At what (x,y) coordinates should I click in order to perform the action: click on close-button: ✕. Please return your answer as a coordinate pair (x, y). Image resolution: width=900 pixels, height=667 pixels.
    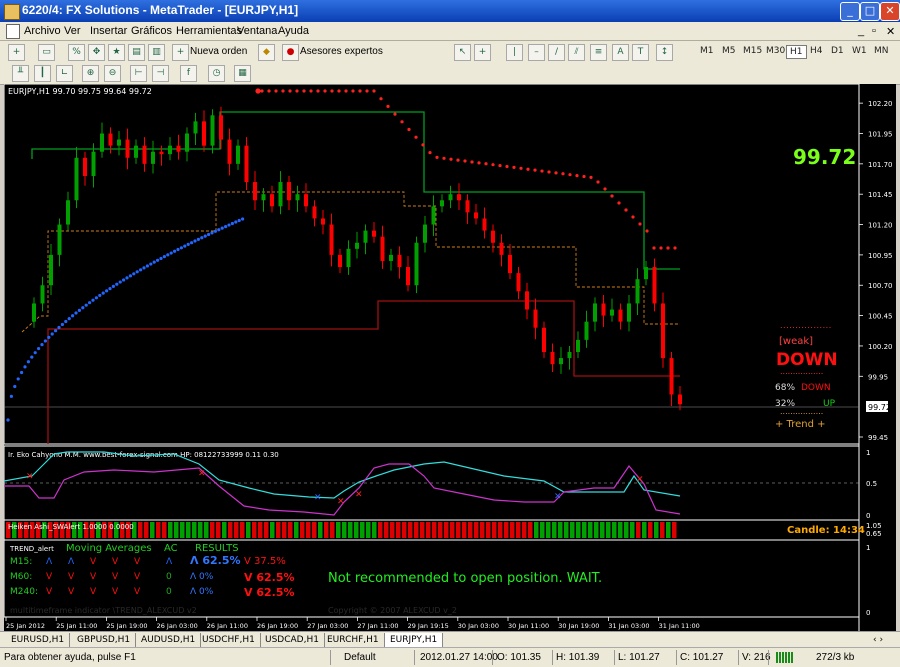
    Looking at the image, I should click on (890, 11).